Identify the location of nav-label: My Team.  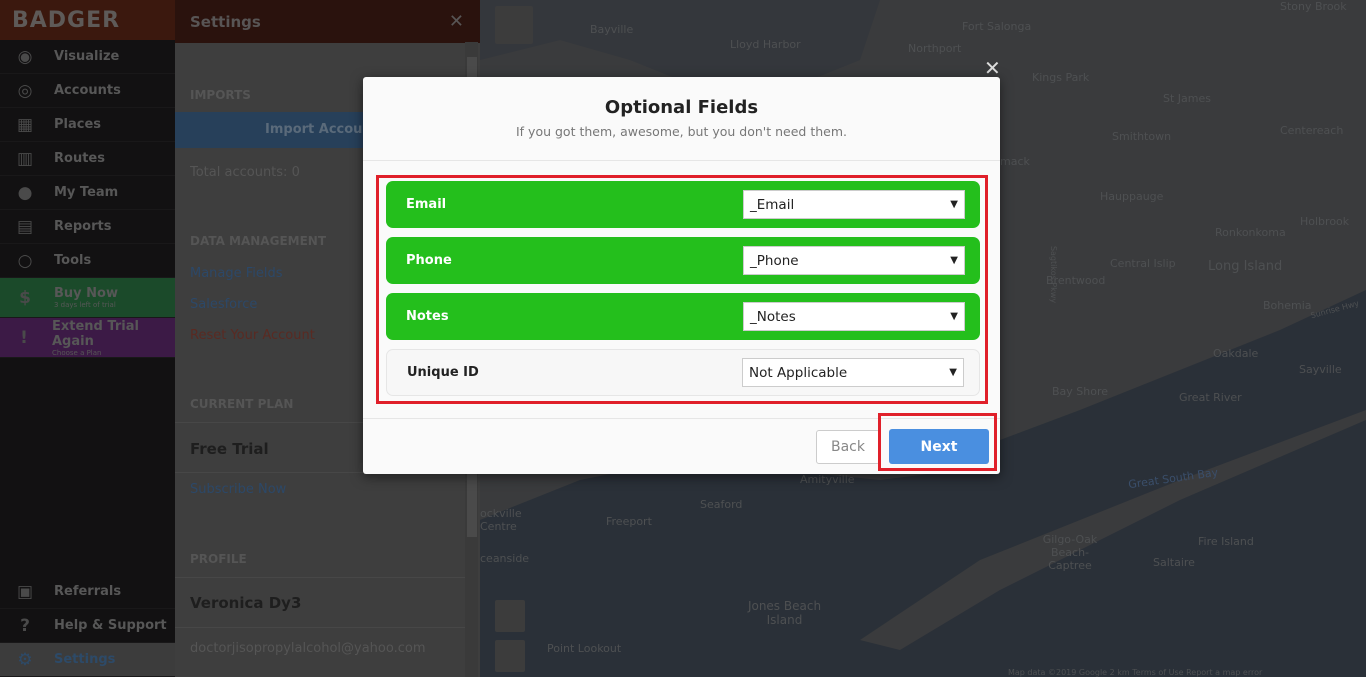
(86, 192).